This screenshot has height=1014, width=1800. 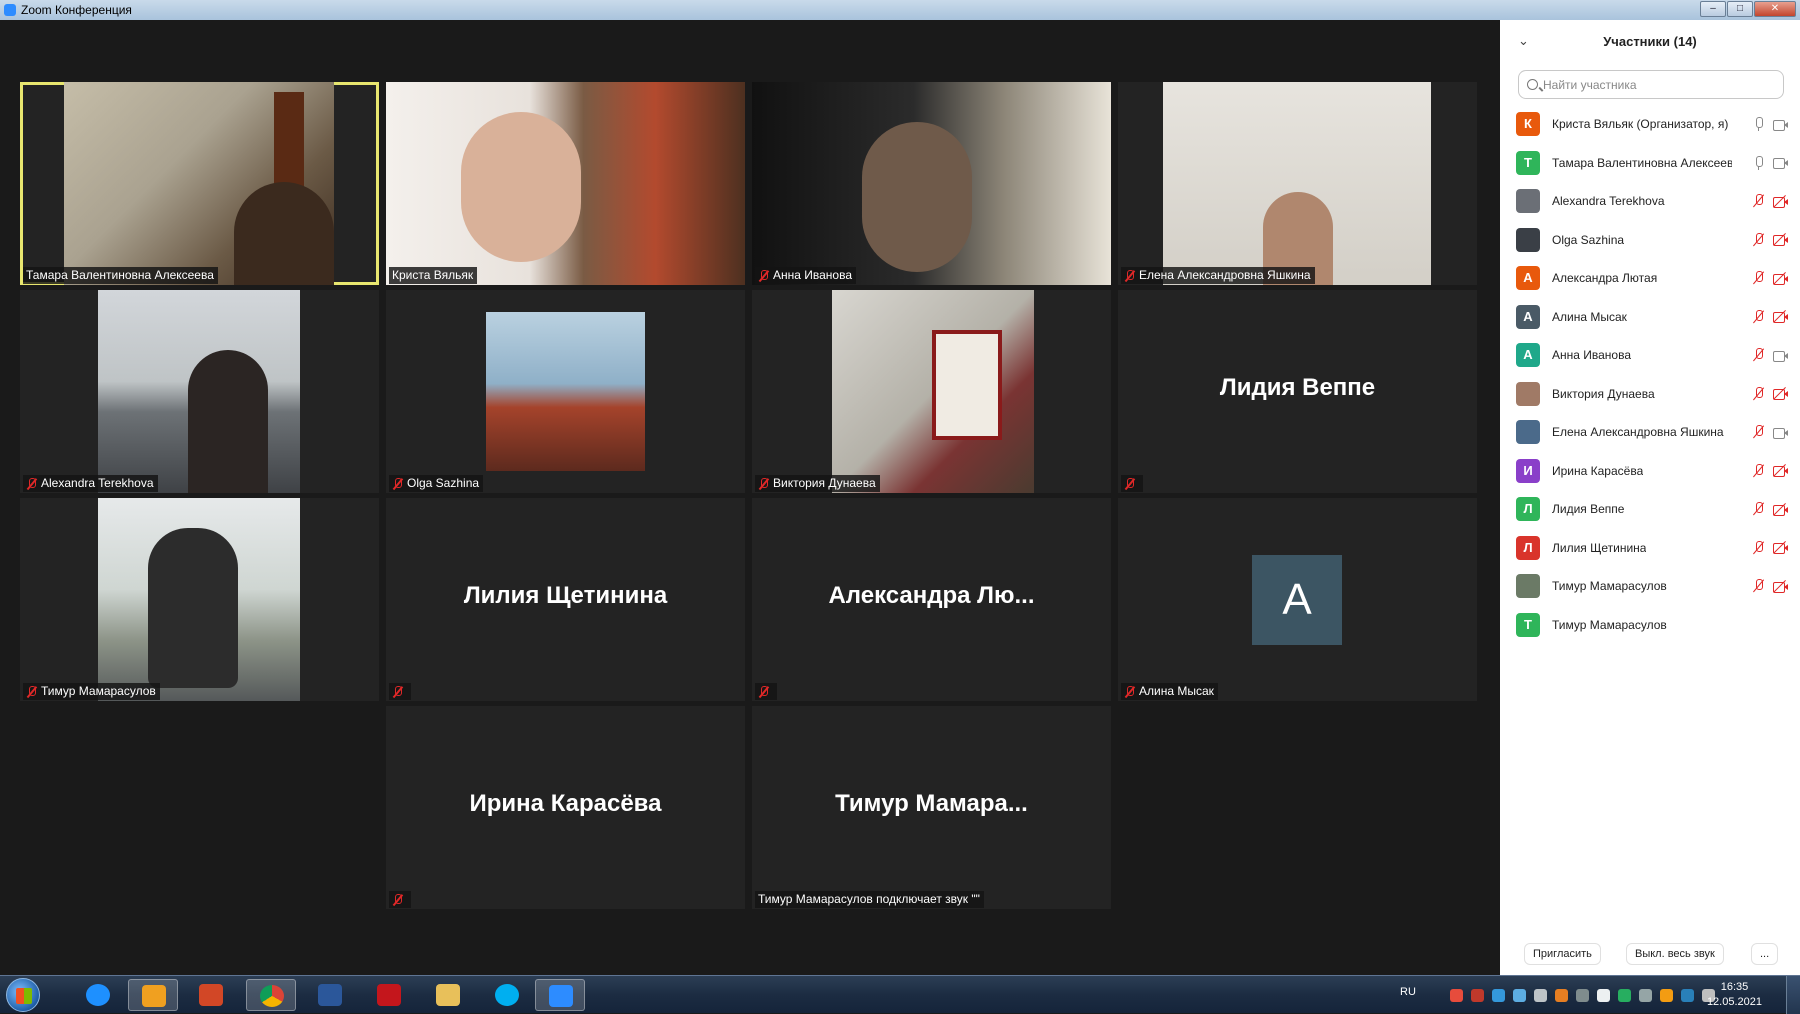 I want to click on participant-row: Т Тамара Валентиновна Алексеева, so click(x=1650, y=163).